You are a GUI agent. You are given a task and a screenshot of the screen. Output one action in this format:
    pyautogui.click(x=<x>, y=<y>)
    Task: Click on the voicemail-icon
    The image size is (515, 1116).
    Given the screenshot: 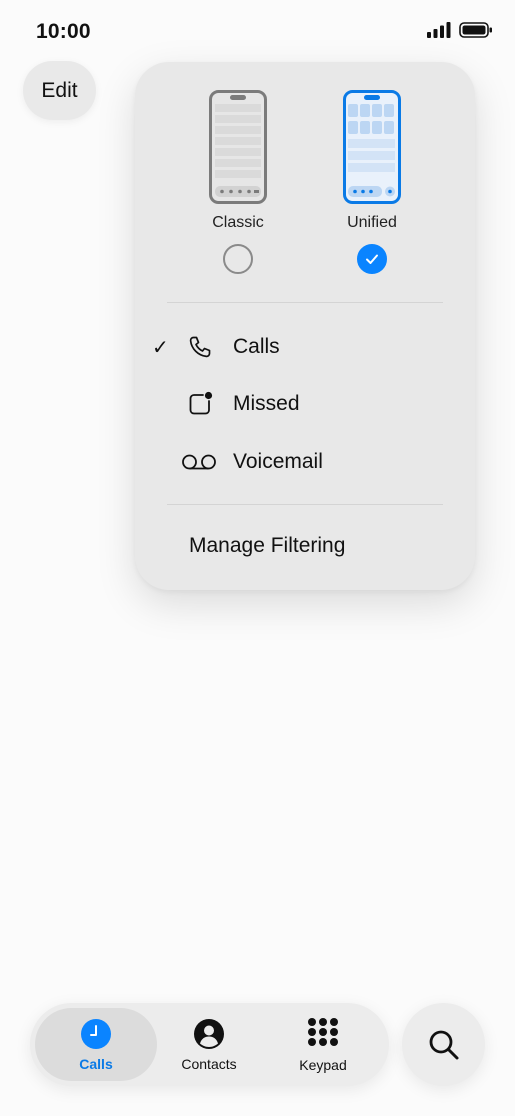 What is the action you would take?
    pyautogui.click(x=199, y=462)
    